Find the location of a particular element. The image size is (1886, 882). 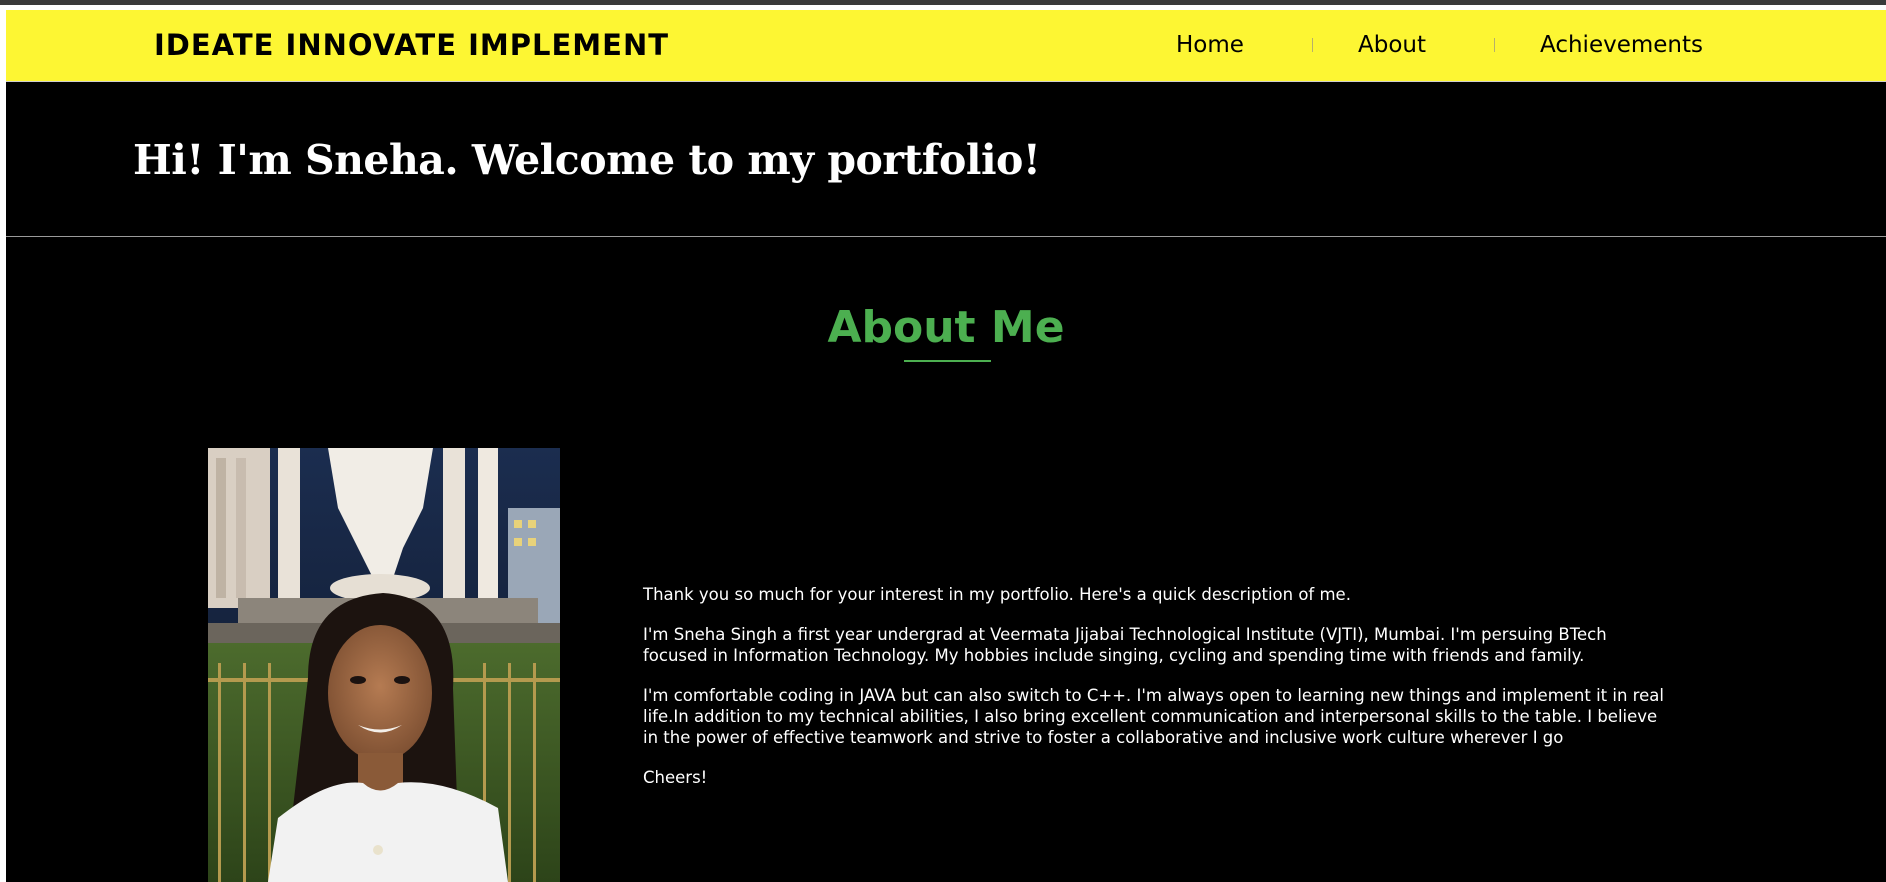

nav-link-about: About is located at coordinates (1392, 45).